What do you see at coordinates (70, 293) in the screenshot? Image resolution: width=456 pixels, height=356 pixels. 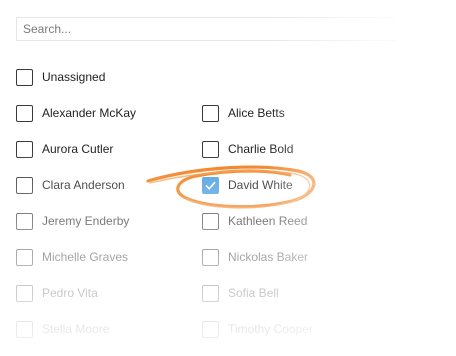 I see `option-label: Pedro Vita` at bounding box center [70, 293].